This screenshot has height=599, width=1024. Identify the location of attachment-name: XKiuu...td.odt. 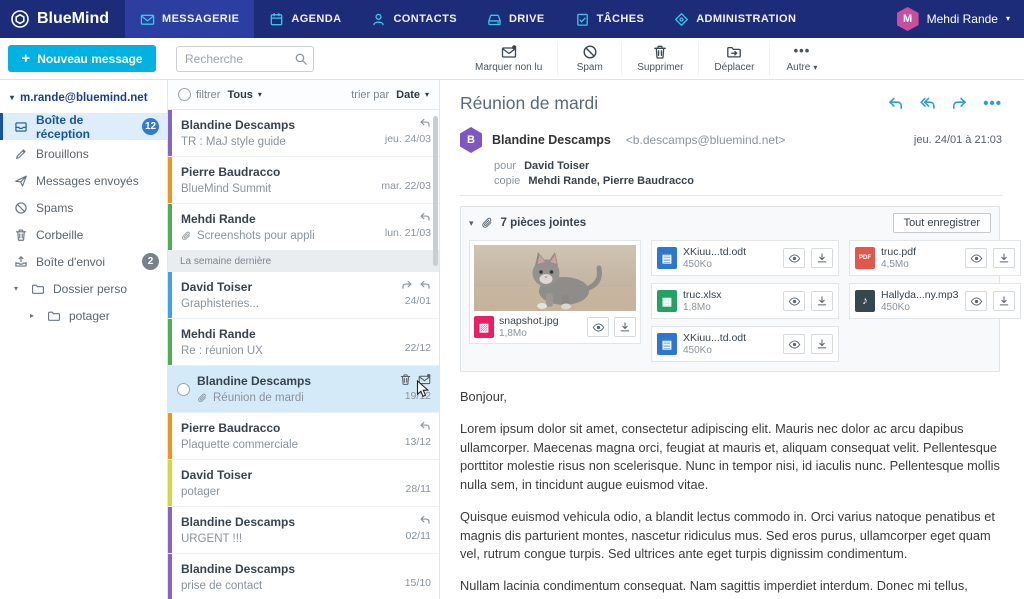
(715, 252).